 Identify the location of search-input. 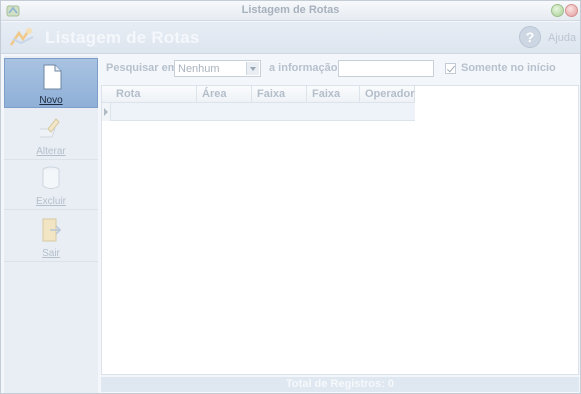
(386, 68).